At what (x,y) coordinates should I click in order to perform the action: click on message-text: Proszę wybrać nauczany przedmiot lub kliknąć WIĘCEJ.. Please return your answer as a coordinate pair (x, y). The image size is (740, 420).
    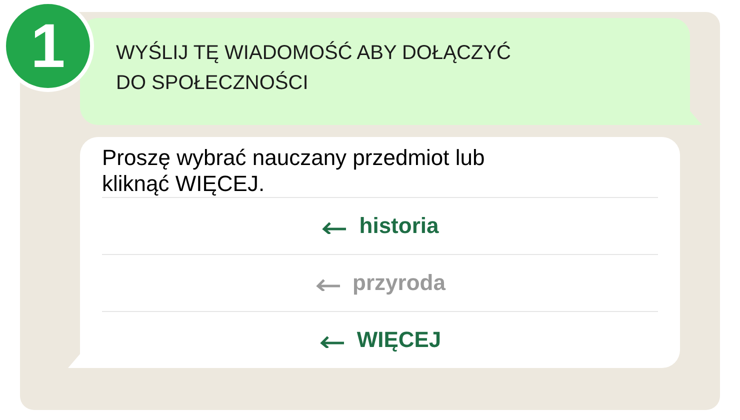
    Looking at the image, I should click on (294, 171).